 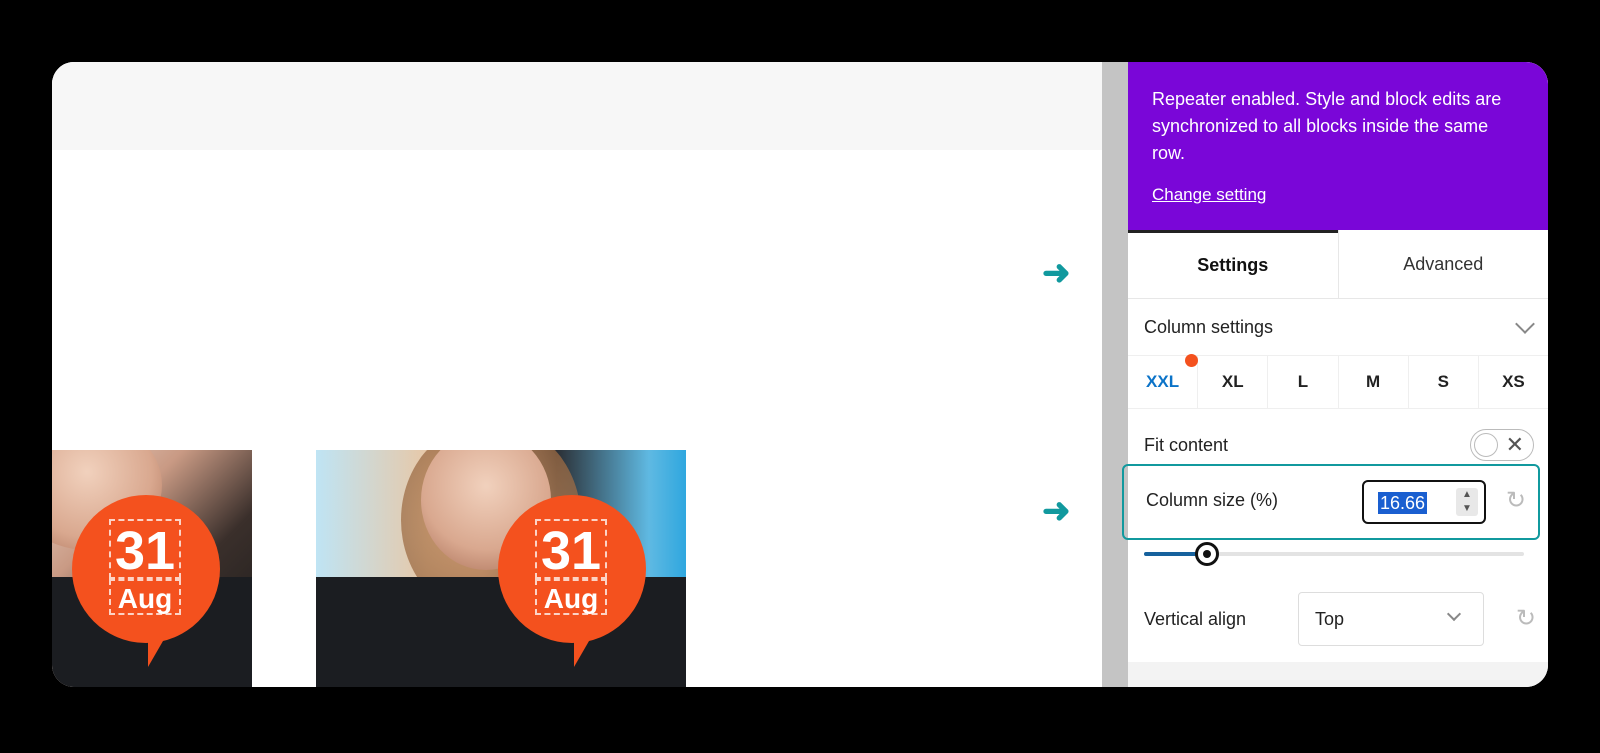 I want to click on column-settings-header: Column settings, so click(x=1338, y=327).